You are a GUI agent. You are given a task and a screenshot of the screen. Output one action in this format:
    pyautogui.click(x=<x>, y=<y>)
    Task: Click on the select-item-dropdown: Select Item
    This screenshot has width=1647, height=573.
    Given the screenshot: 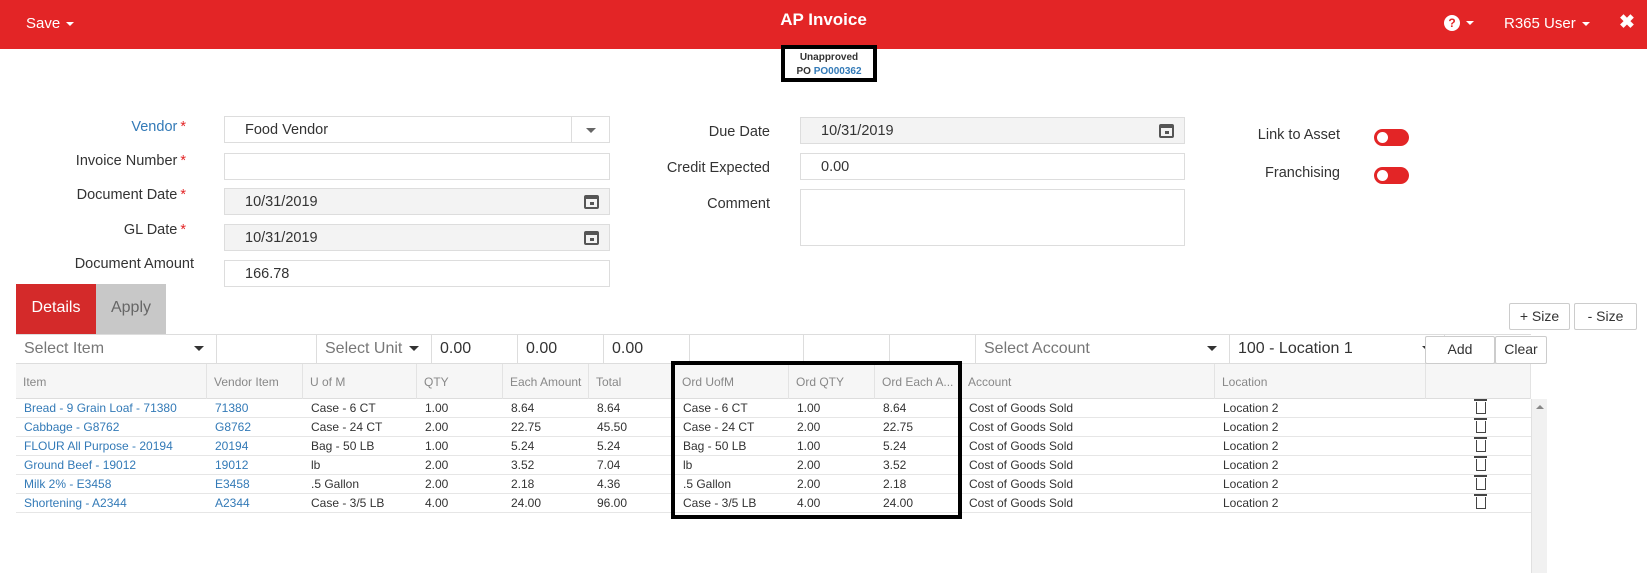 What is the action you would take?
    pyautogui.click(x=116, y=349)
    